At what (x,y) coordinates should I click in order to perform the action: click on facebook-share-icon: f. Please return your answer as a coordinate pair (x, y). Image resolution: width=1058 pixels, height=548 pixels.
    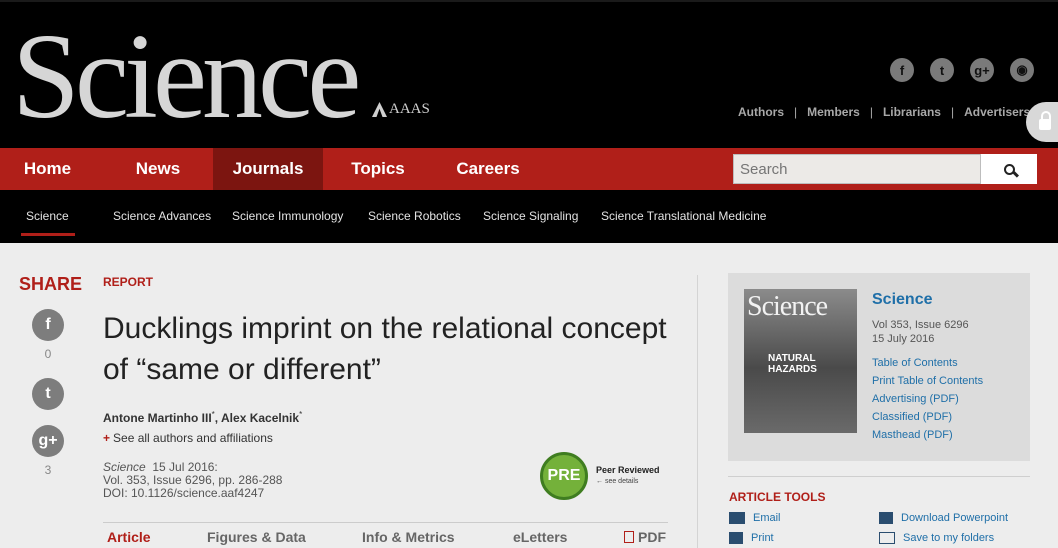
    Looking at the image, I should click on (48, 325).